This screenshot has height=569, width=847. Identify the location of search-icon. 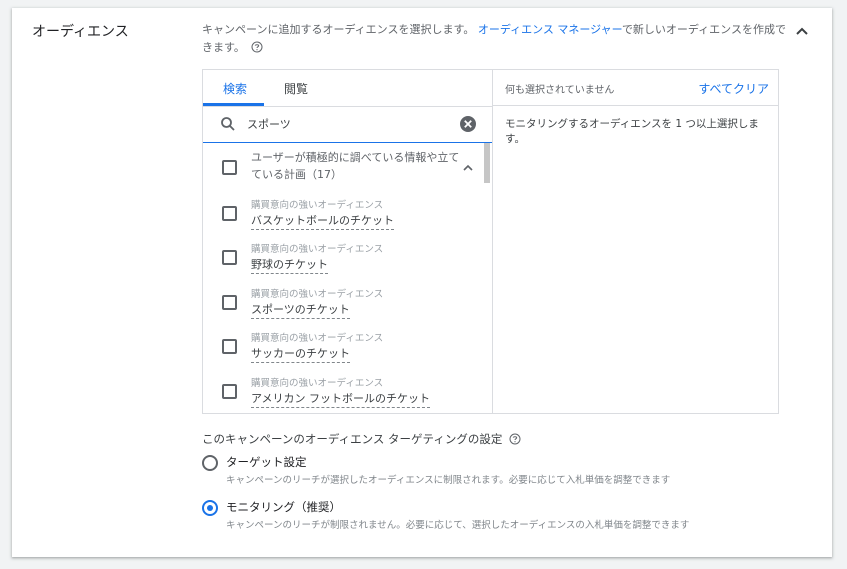
(228, 124).